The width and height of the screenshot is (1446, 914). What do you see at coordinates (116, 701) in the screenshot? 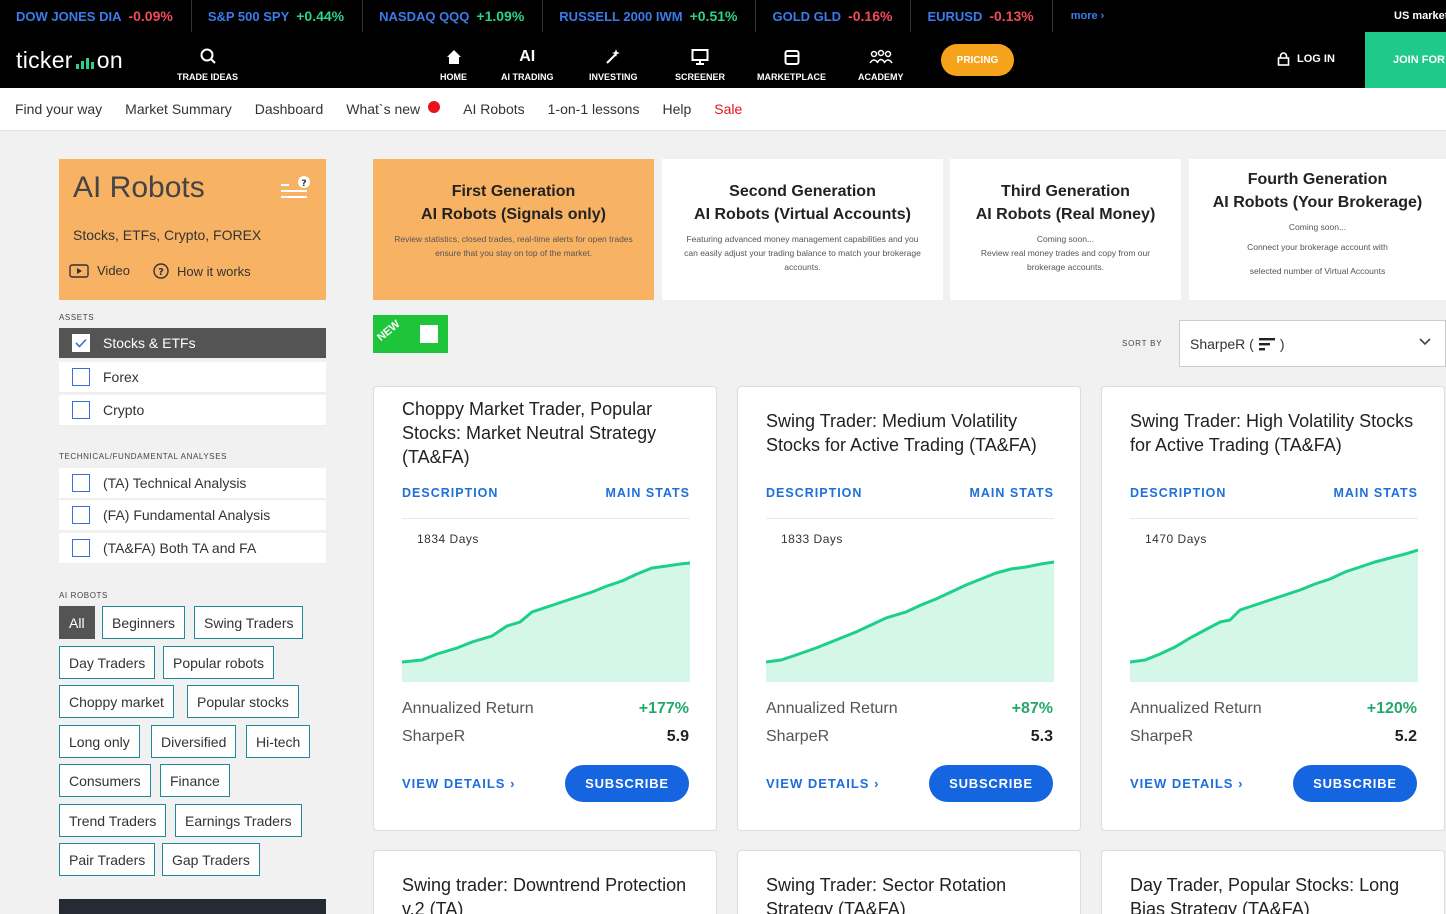
I see `tag-choppy-market: Choppy market` at bounding box center [116, 701].